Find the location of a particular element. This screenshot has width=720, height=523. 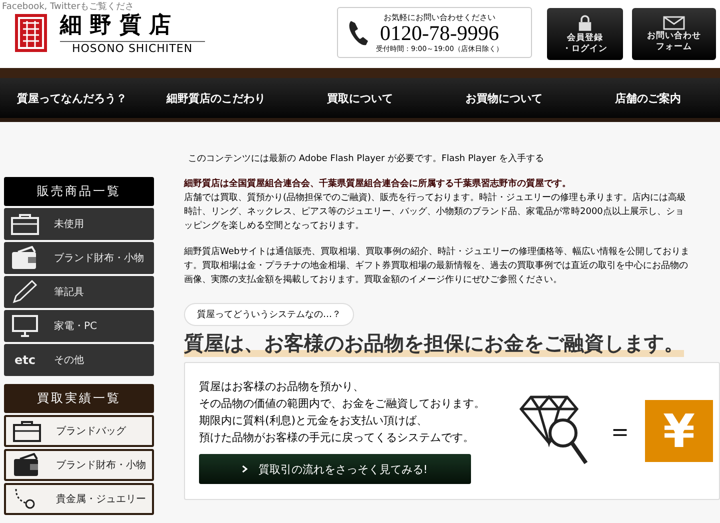

phone-caption: お気軽にお問い合わせください is located at coordinates (439, 17).